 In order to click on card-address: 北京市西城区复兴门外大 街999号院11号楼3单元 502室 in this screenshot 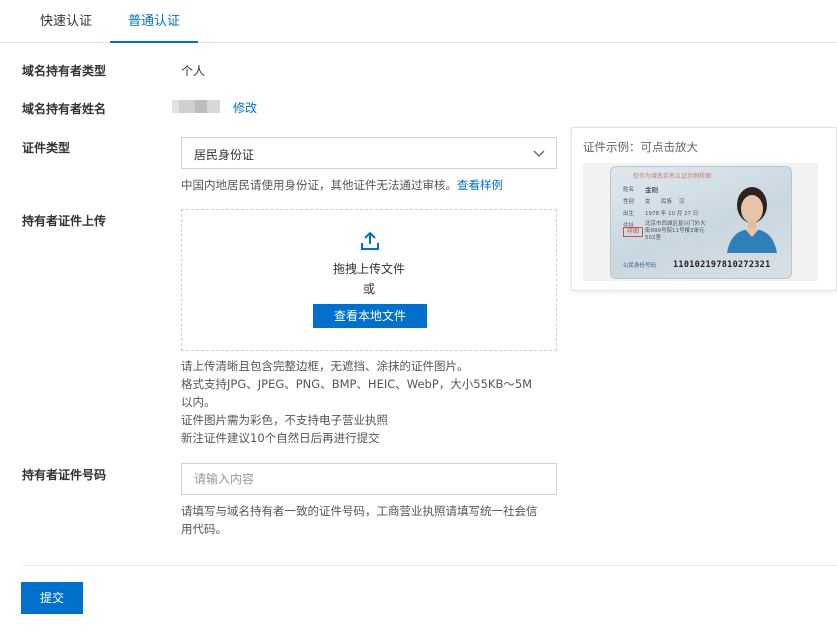, I will do `click(675, 231)`.